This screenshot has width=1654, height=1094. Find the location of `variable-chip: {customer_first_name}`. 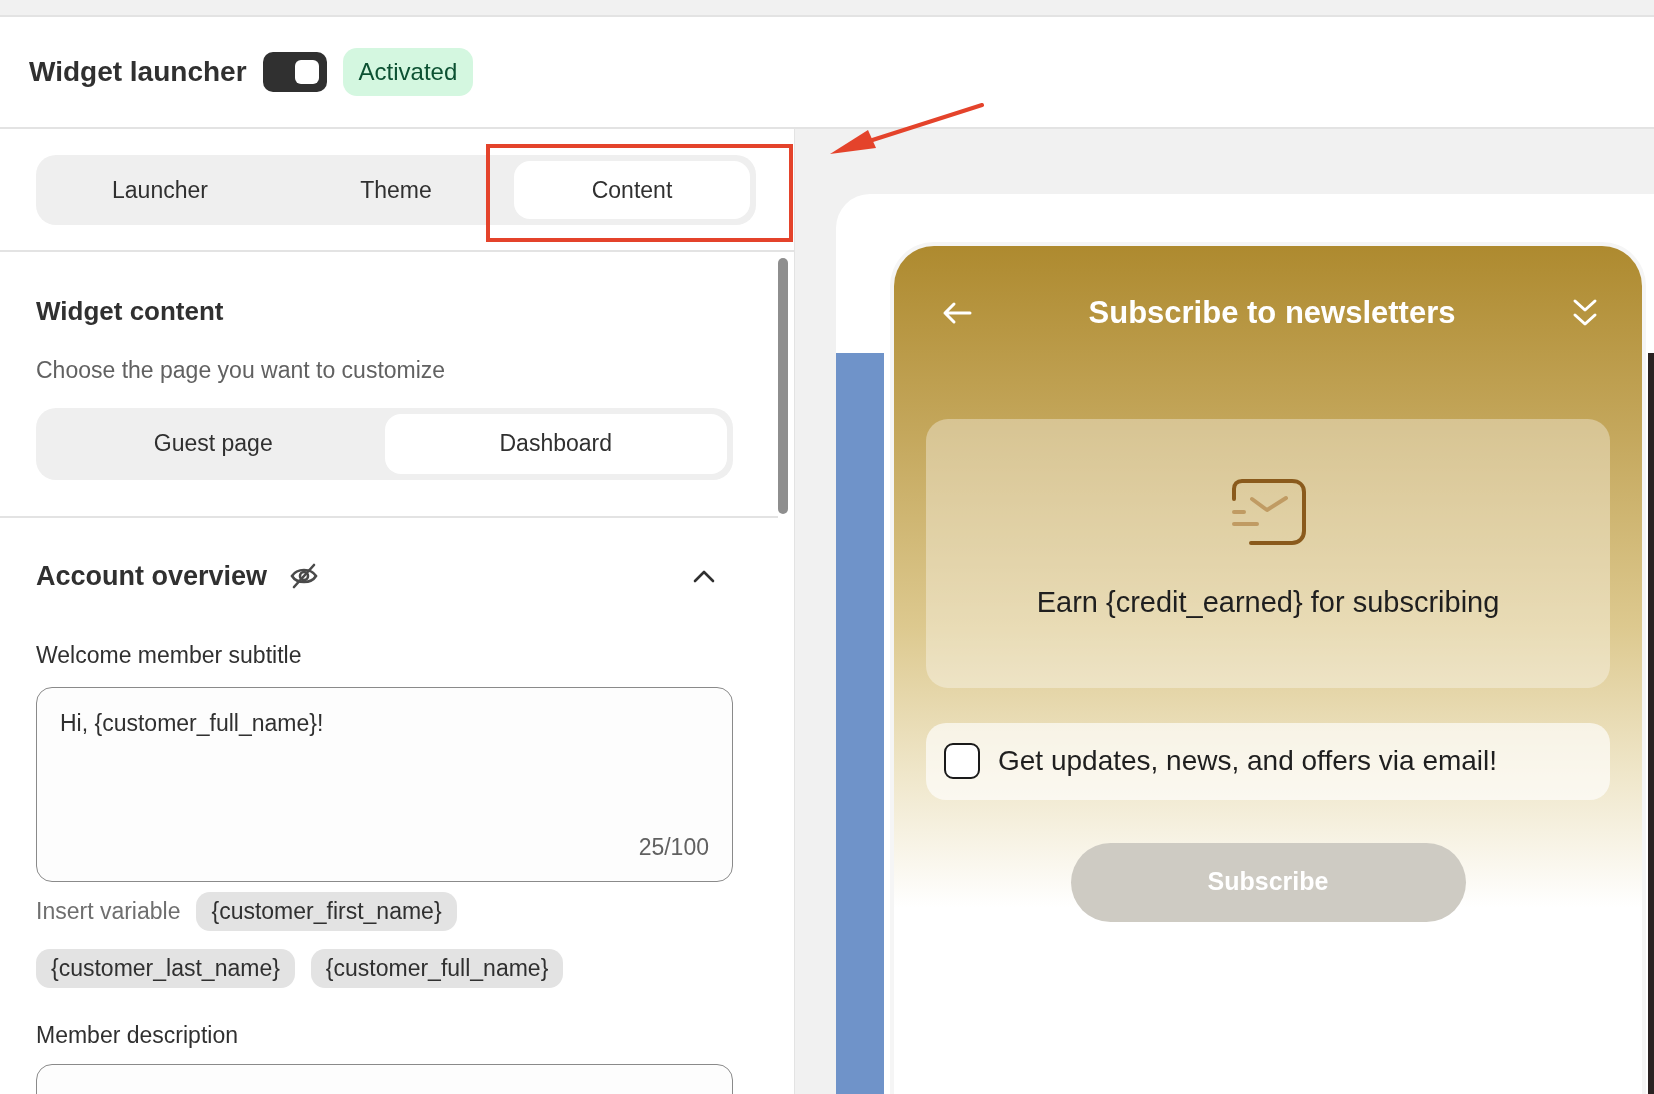

variable-chip: {customer_first_name} is located at coordinates (326, 911).